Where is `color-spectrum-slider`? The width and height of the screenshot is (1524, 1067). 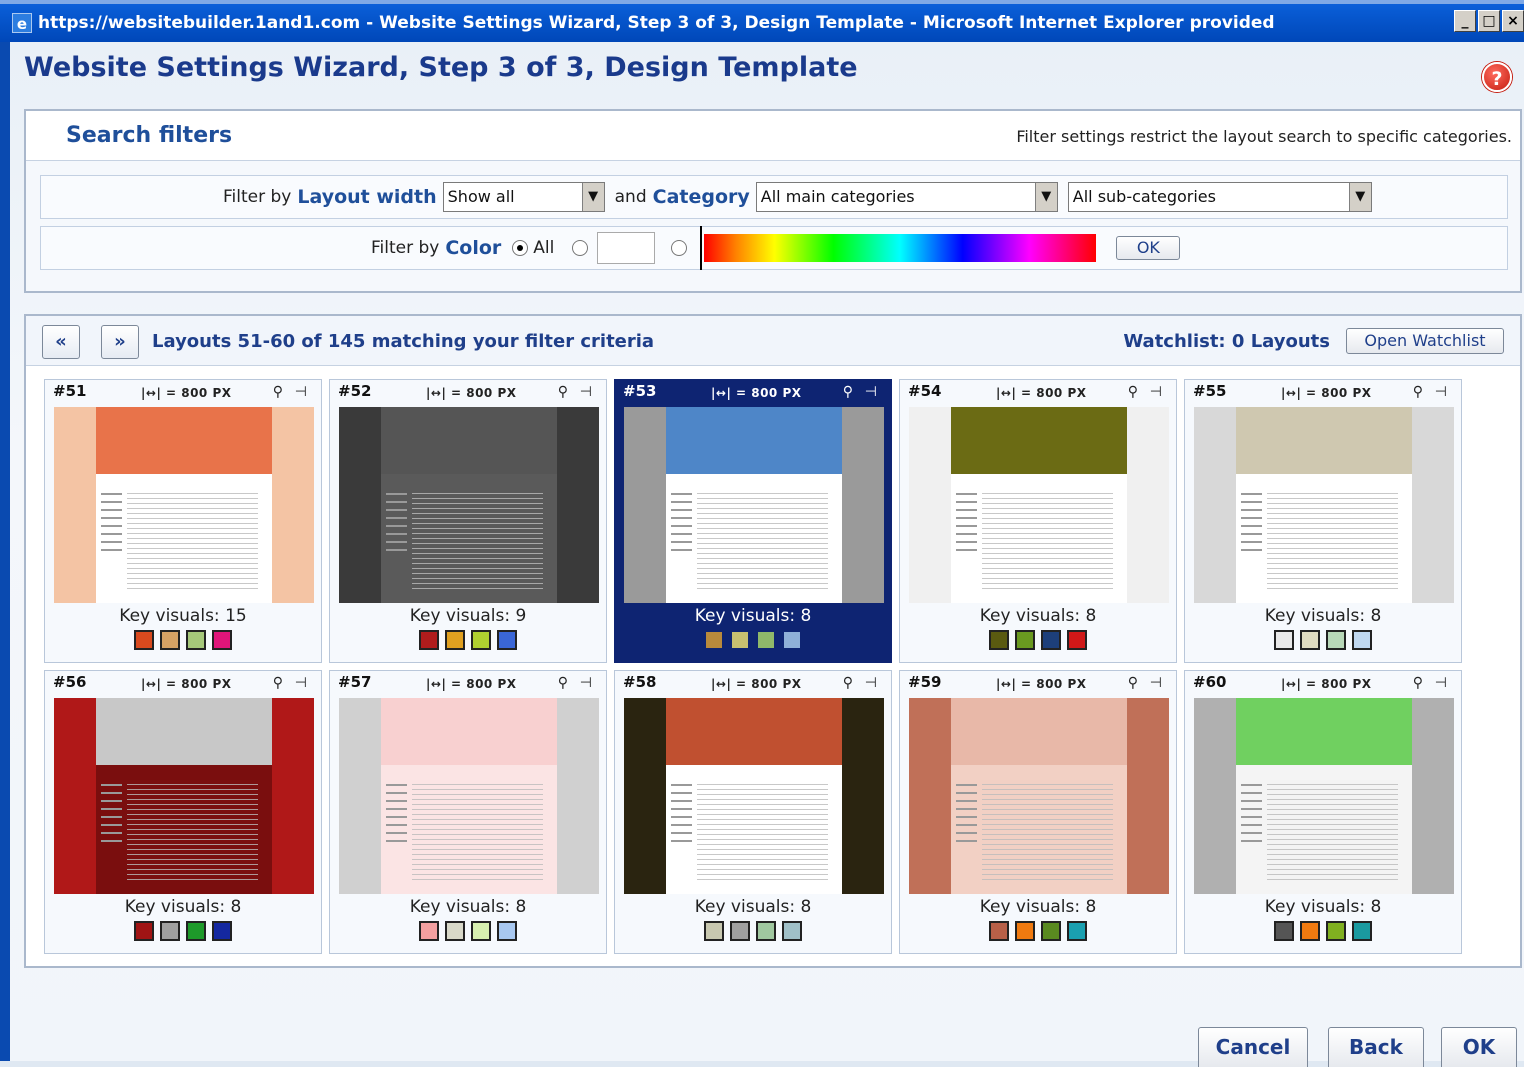
color-spectrum-slider is located at coordinates (898, 248).